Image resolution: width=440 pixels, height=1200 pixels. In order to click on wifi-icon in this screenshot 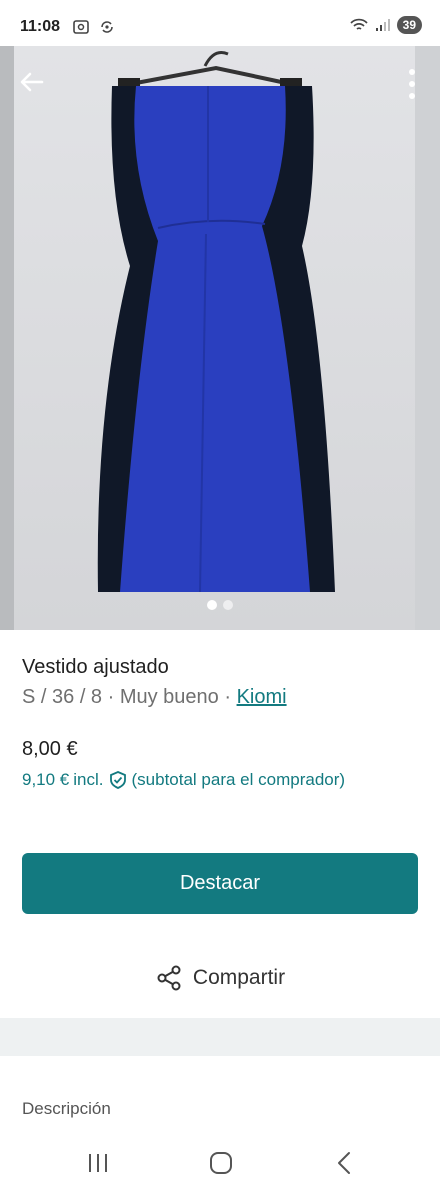, I will do `click(359, 24)`.